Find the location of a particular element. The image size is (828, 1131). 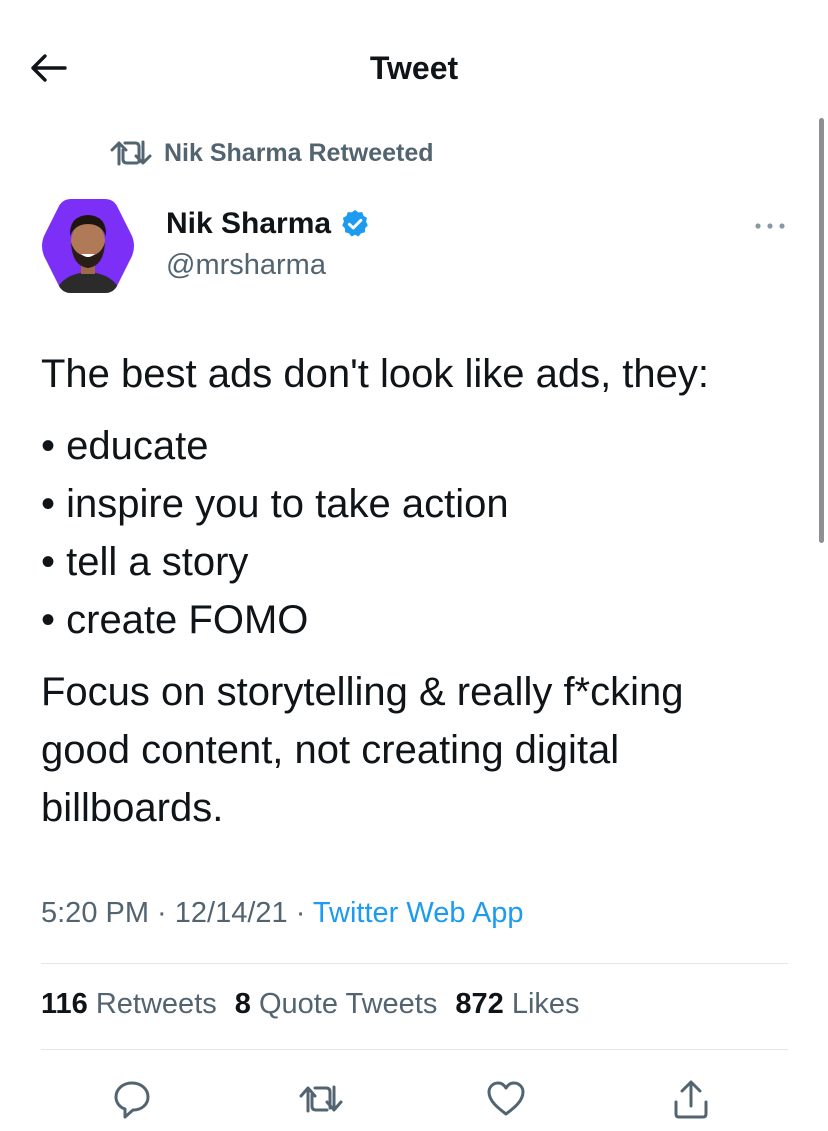

retweets-count: 116 is located at coordinates (64, 1004).